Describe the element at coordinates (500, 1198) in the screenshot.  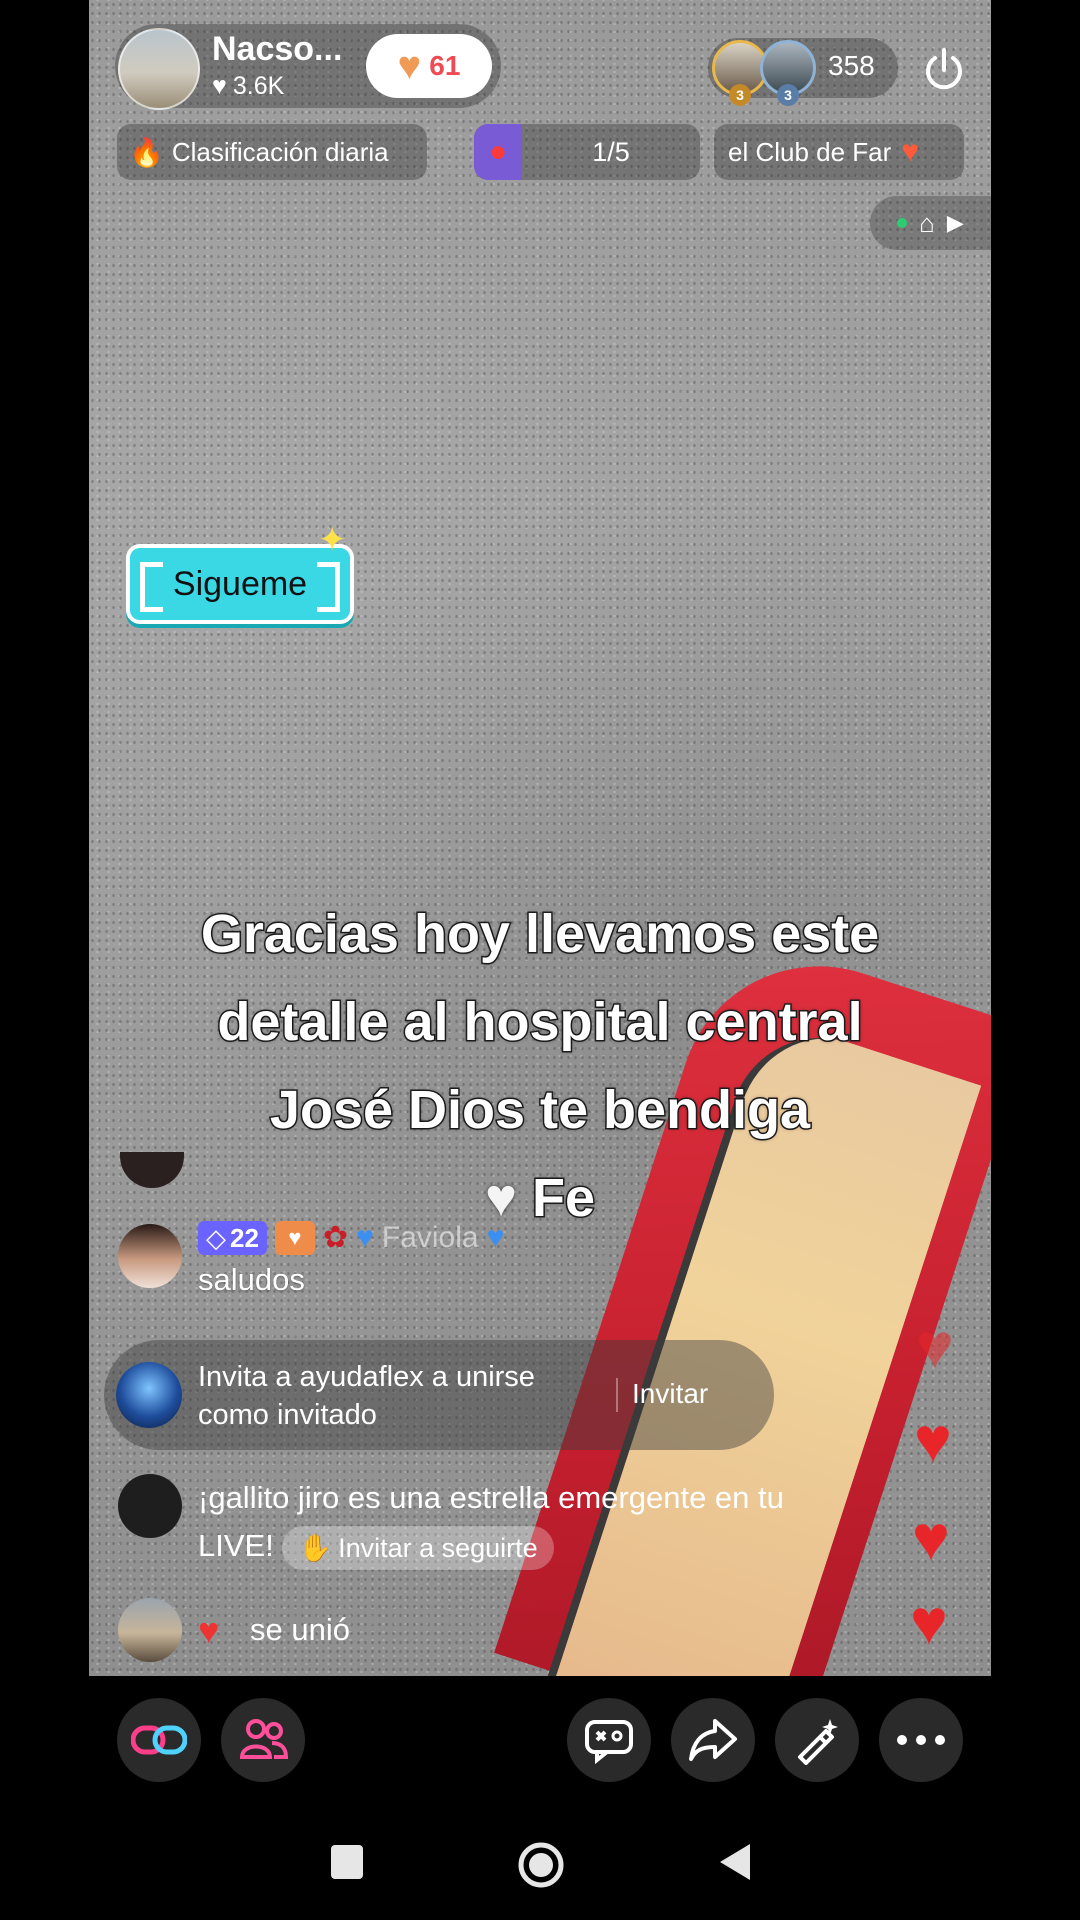
I see `white-heart-icon: ♥` at that location.